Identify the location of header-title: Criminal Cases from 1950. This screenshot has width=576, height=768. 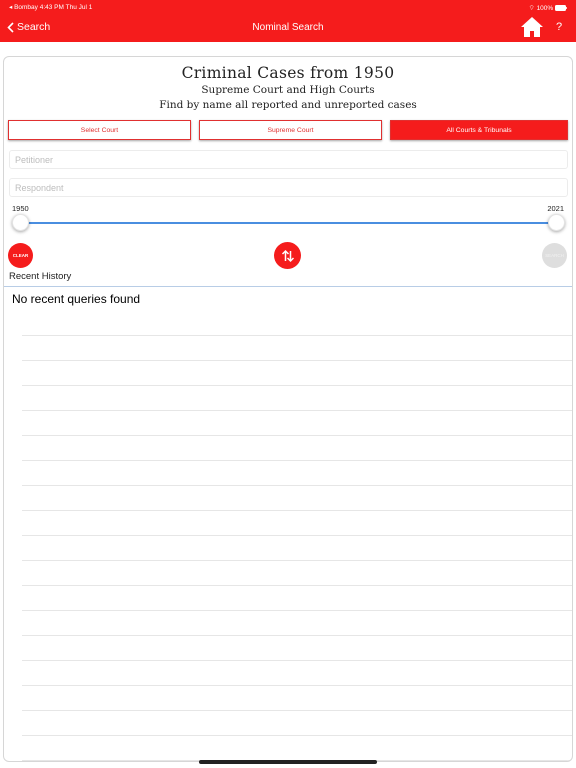
(288, 73).